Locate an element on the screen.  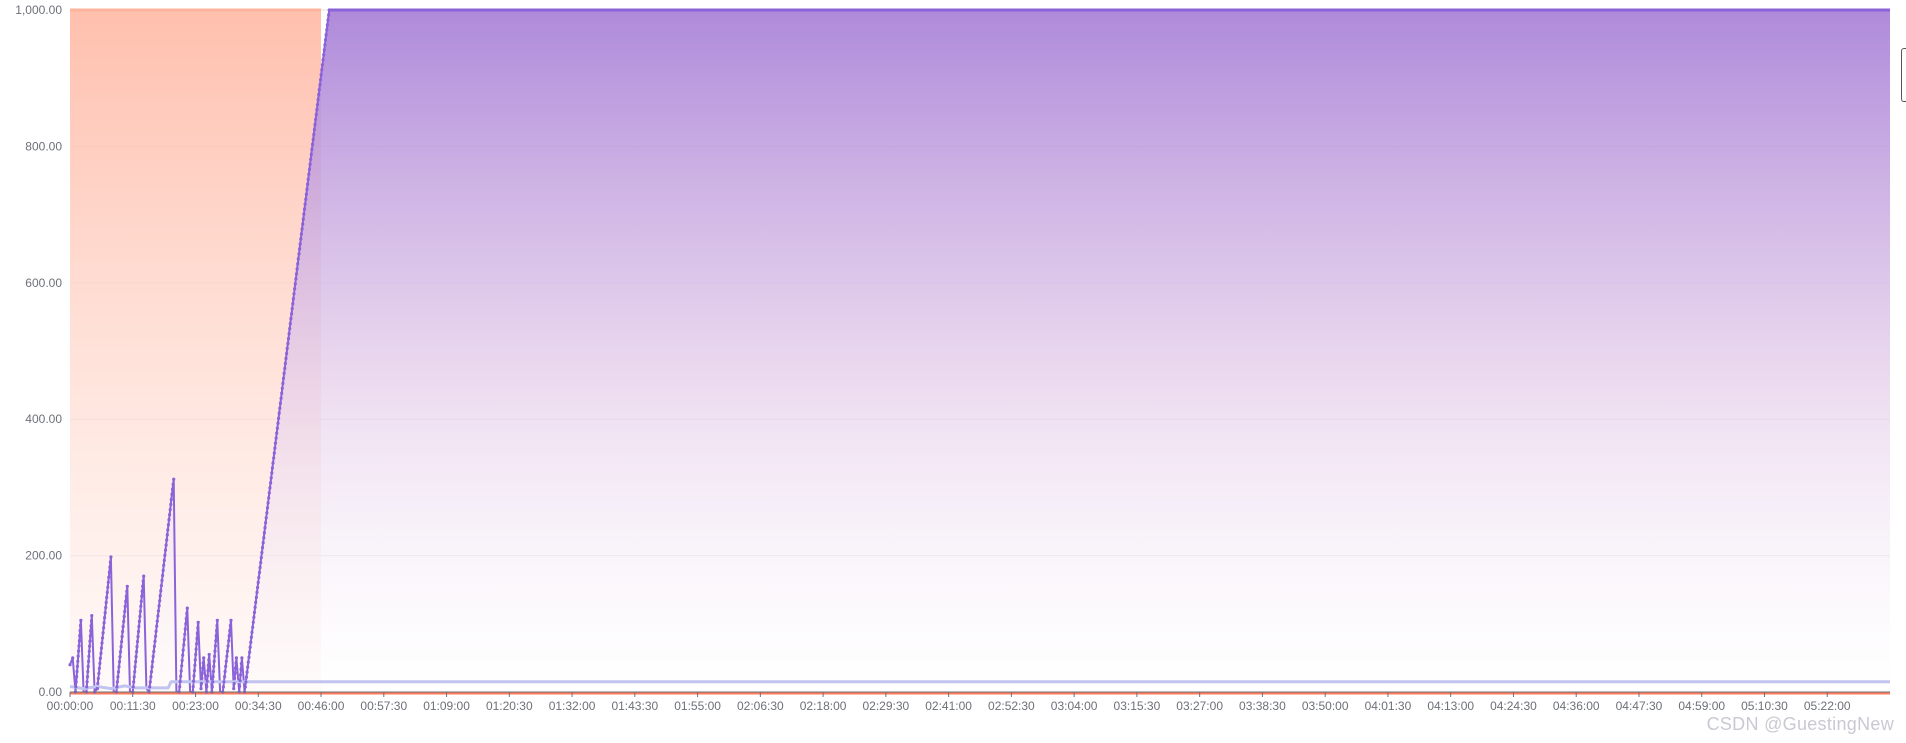
x-tick-label: 02:52:30 is located at coordinates (1011, 706).